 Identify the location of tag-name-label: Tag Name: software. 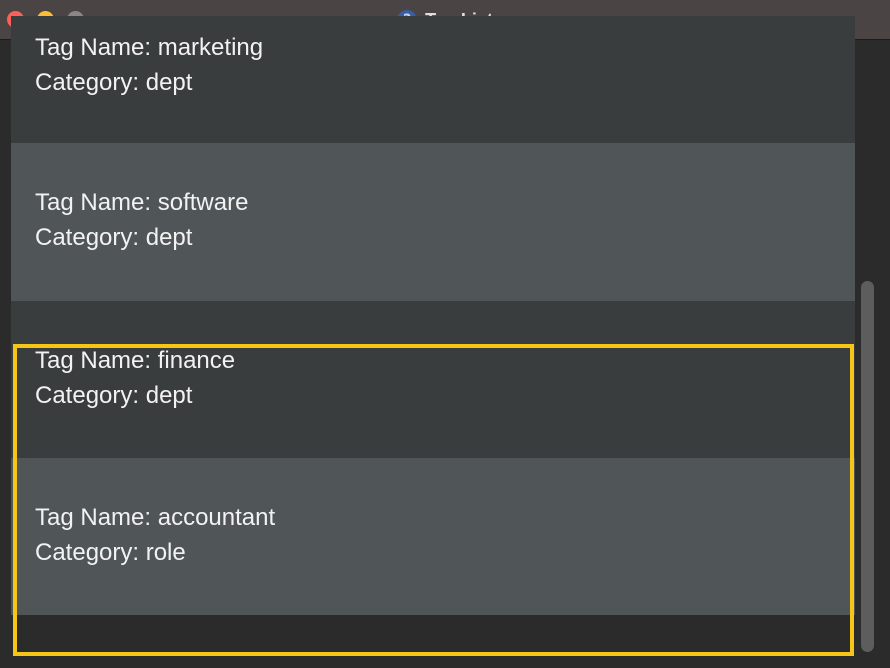
(142, 202).